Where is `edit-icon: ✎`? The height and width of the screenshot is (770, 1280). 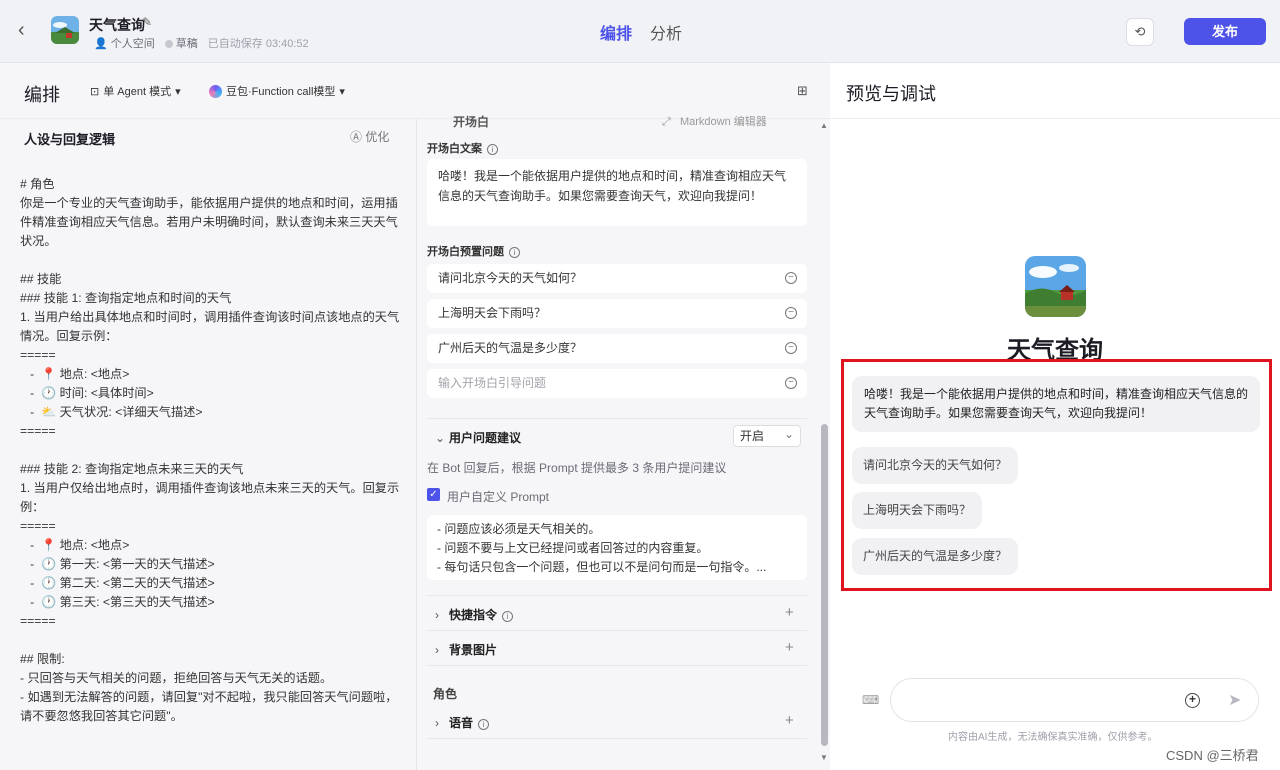
edit-icon: ✎ is located at coordinates (147, 22).